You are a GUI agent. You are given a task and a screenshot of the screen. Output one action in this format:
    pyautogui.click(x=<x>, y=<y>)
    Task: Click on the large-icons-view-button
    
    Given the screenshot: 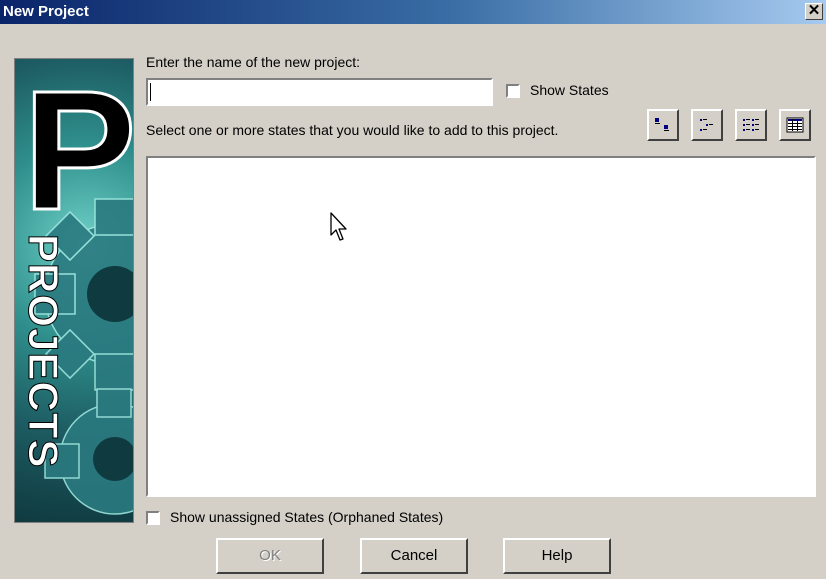 What is the action you would take?
    pyautogui.click(x=663, y=125)
    